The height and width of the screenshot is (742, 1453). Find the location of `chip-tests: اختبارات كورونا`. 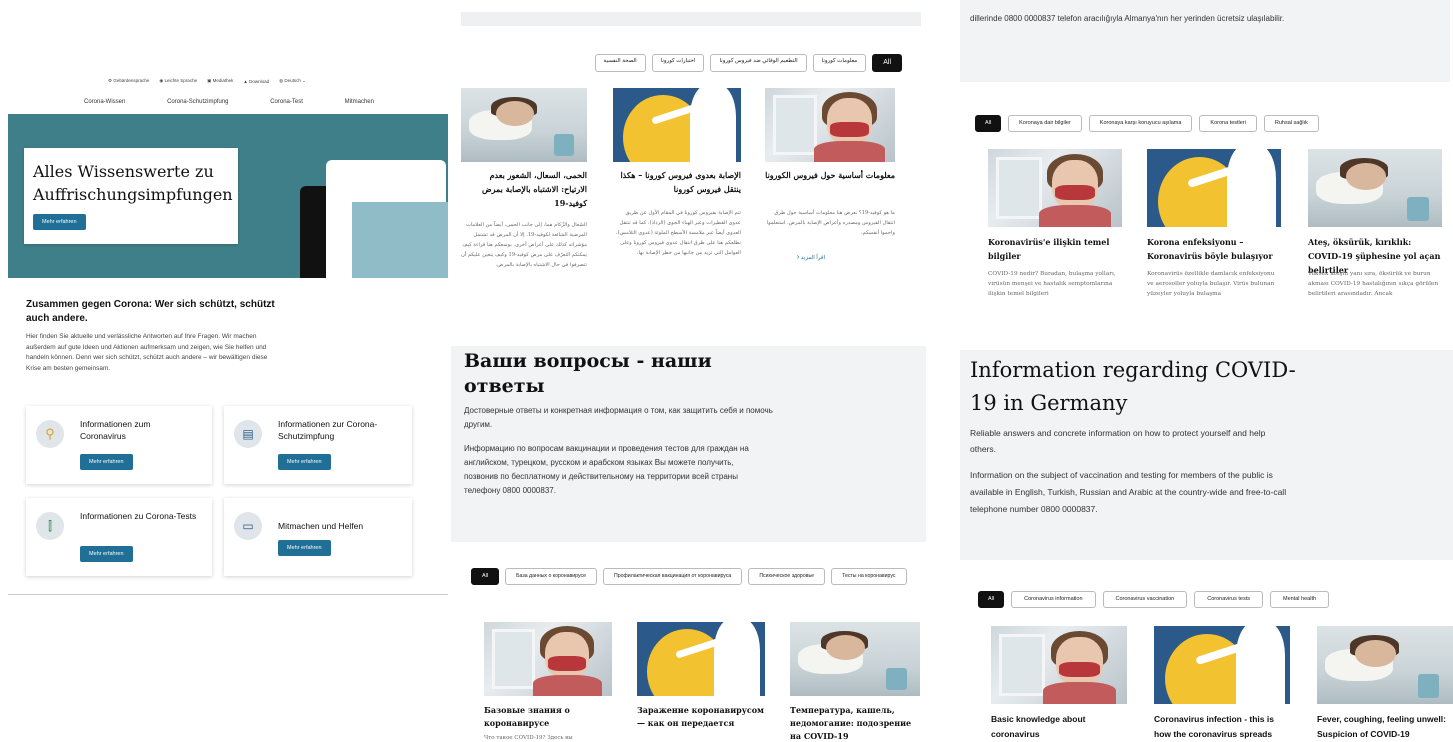

chip-tests: اختبارات كورونا is located at coordinates (678, 63).